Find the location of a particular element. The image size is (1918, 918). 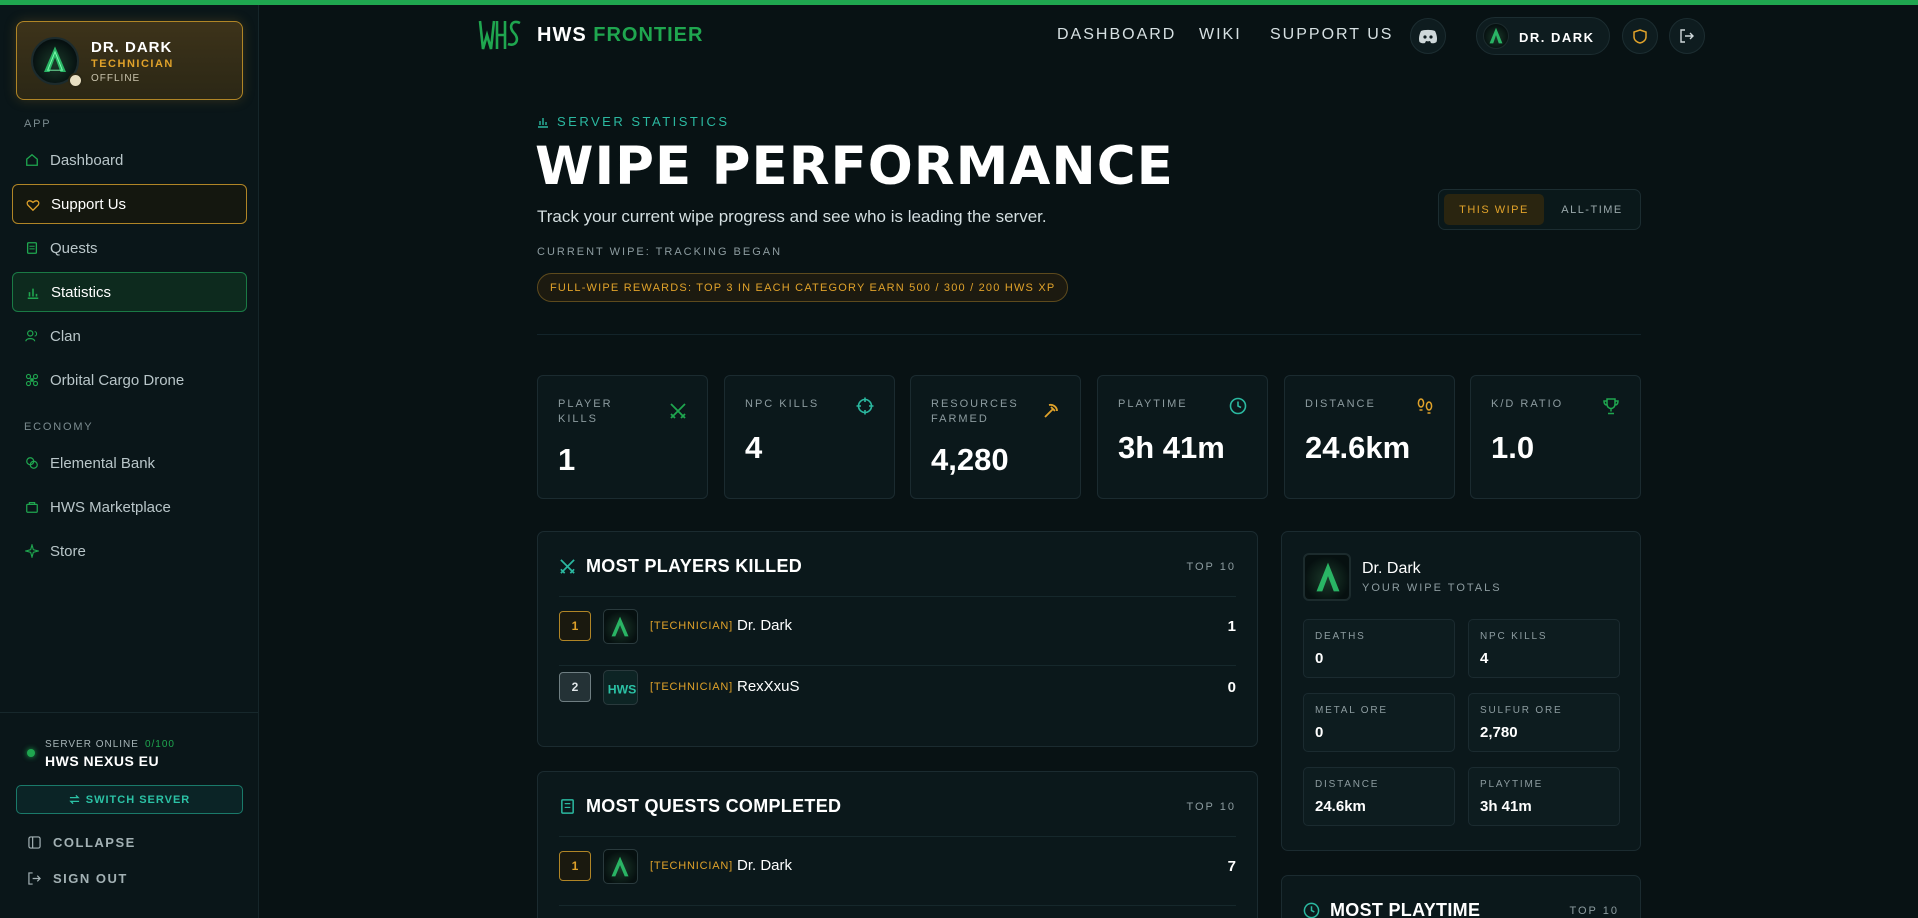

player-tag: [TECHNICIAN] is located at coordinates (691, 687).